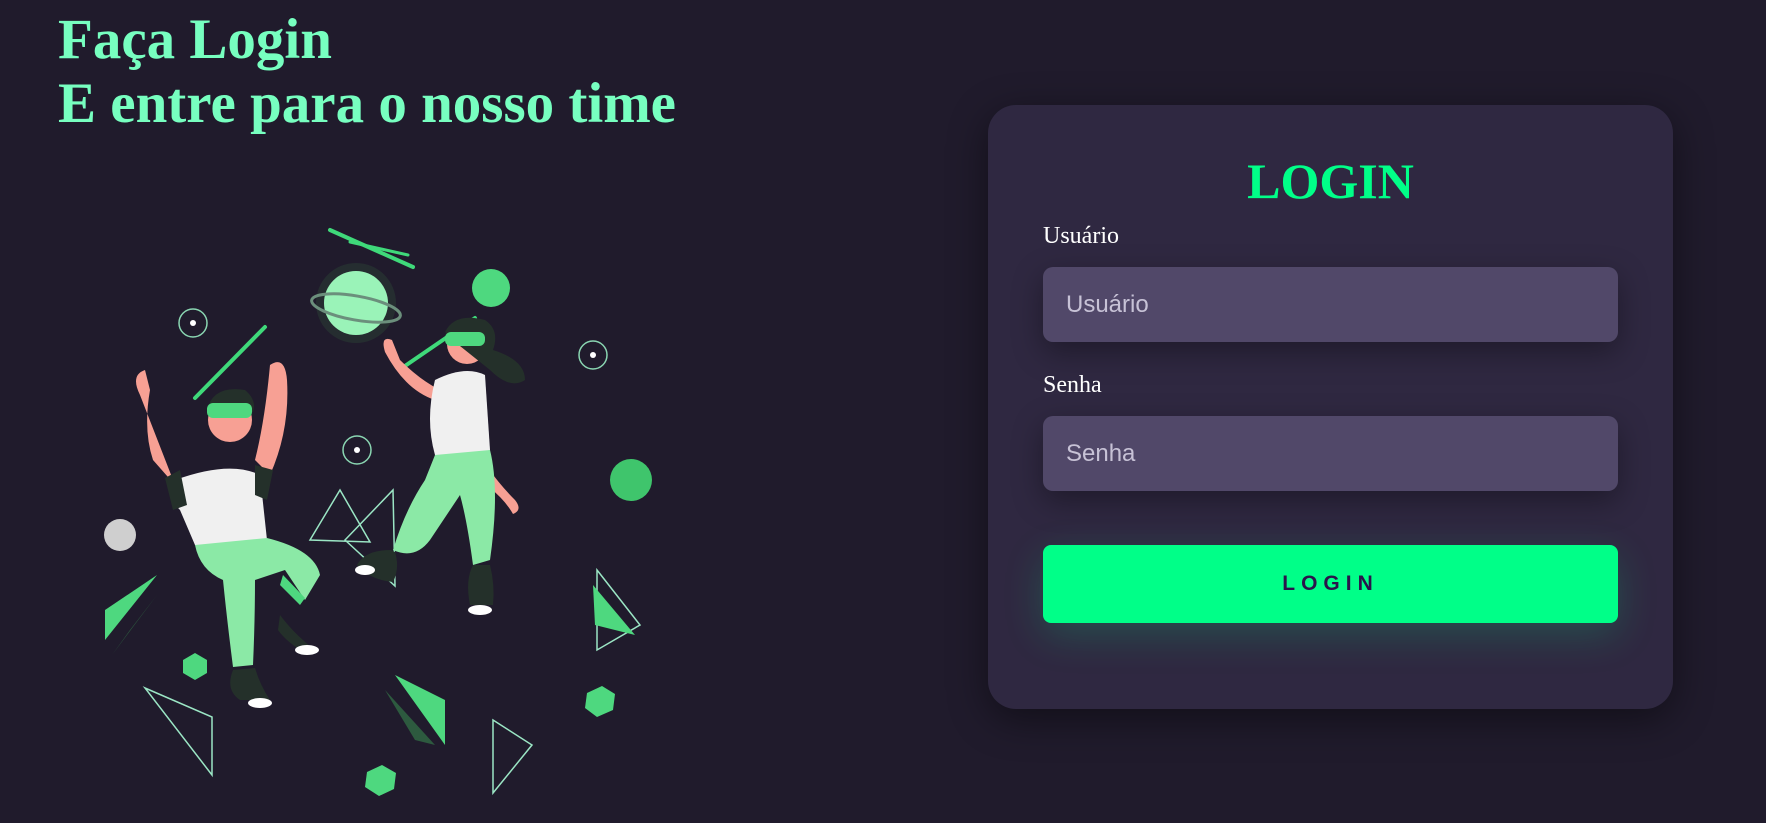 The image size is (1766, 823). What do you see at coordinates (1072, 385) in the screenshot?
I see `password-label: Senha` at bounding box center [1072, 385].